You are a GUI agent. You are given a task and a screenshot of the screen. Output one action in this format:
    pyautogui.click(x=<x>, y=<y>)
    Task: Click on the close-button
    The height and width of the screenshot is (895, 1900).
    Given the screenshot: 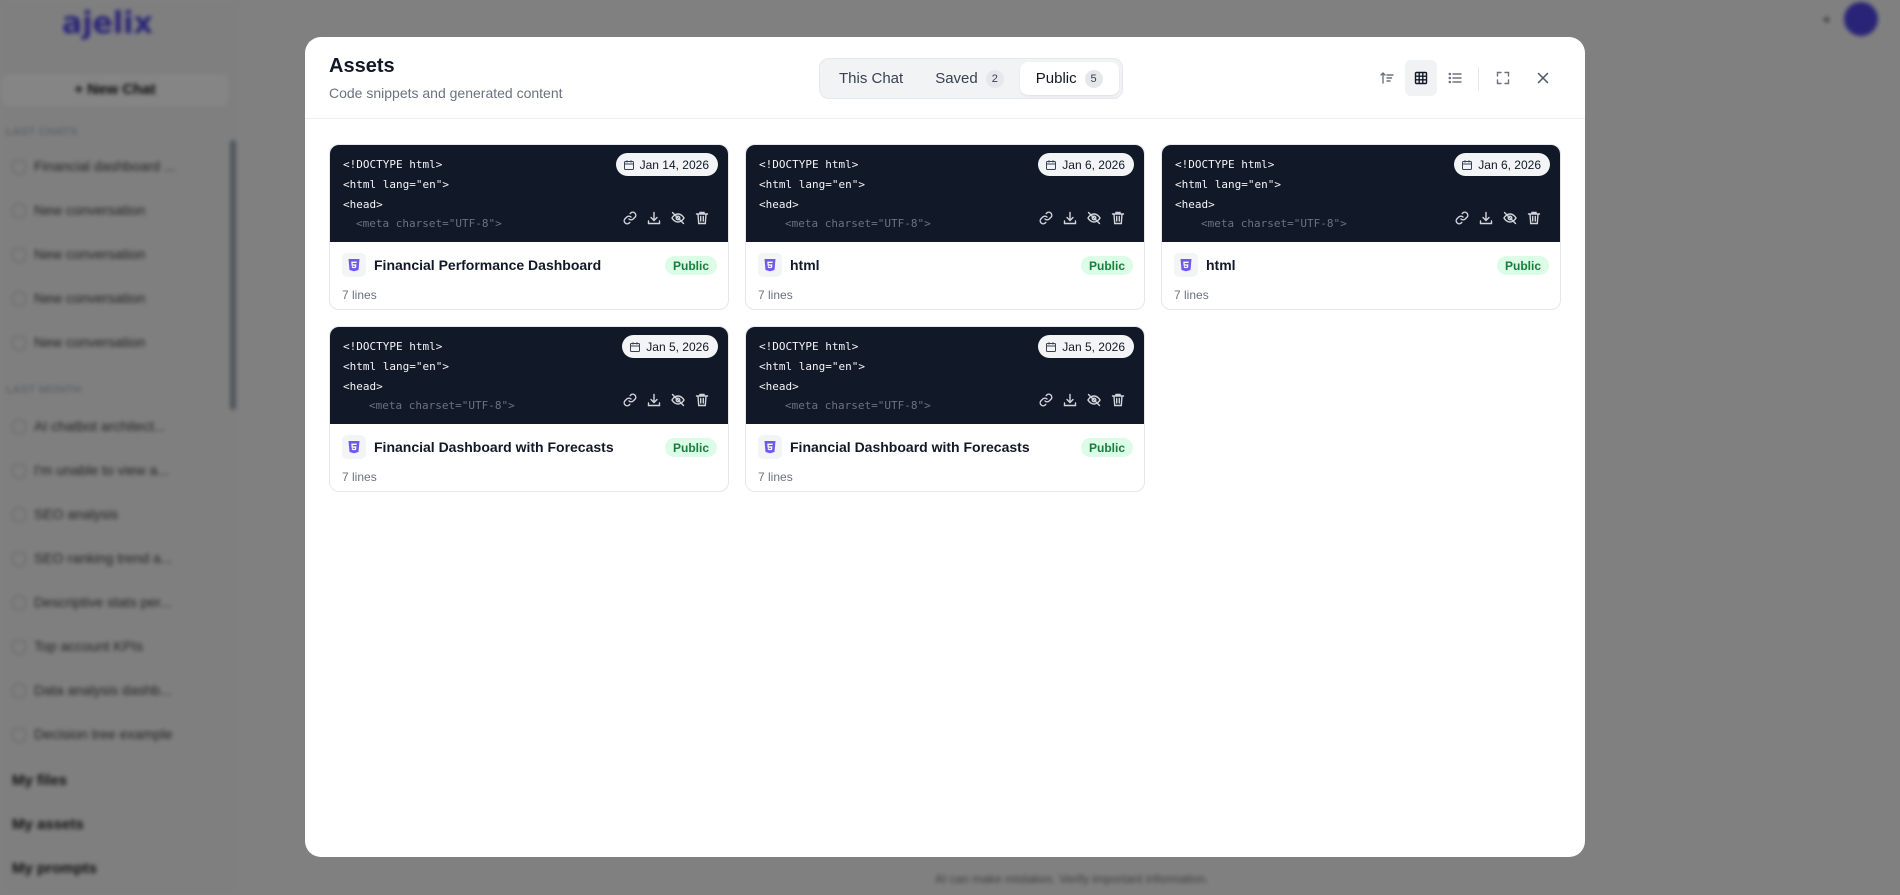 What is the action you would take?
    pyautogui.click(x=1543, y=78)
    